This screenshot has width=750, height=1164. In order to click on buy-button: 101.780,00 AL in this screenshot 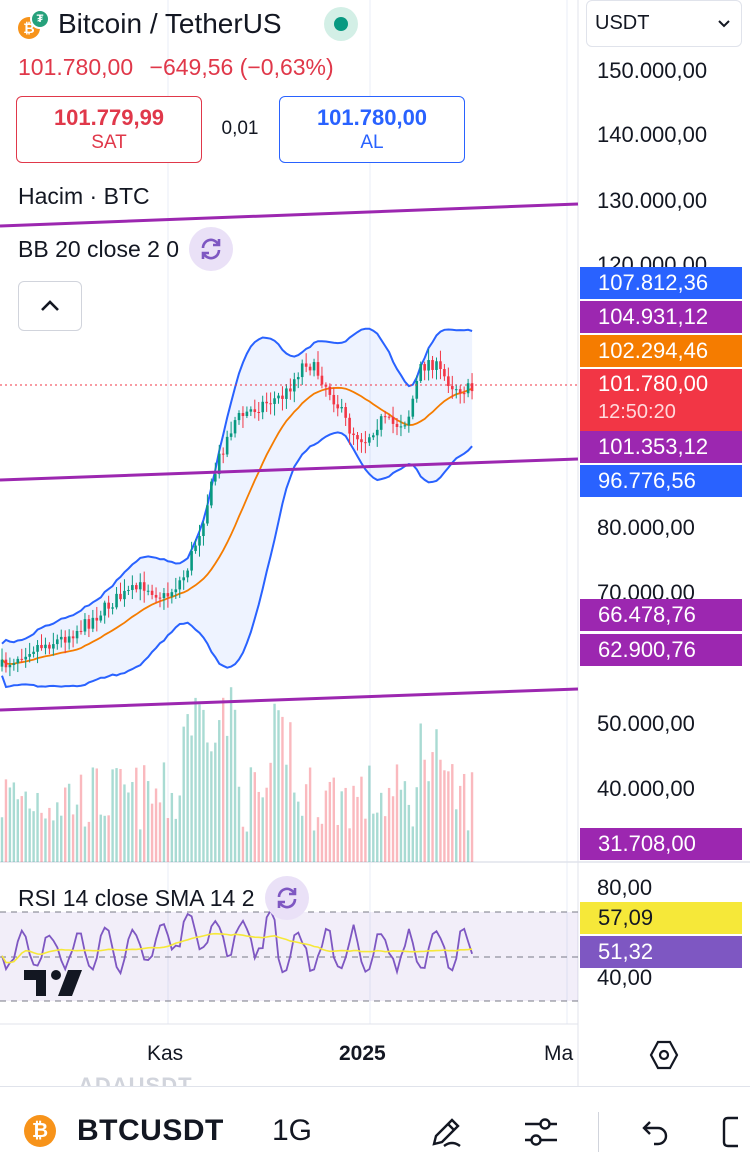, I will do `click(372, 129)`.